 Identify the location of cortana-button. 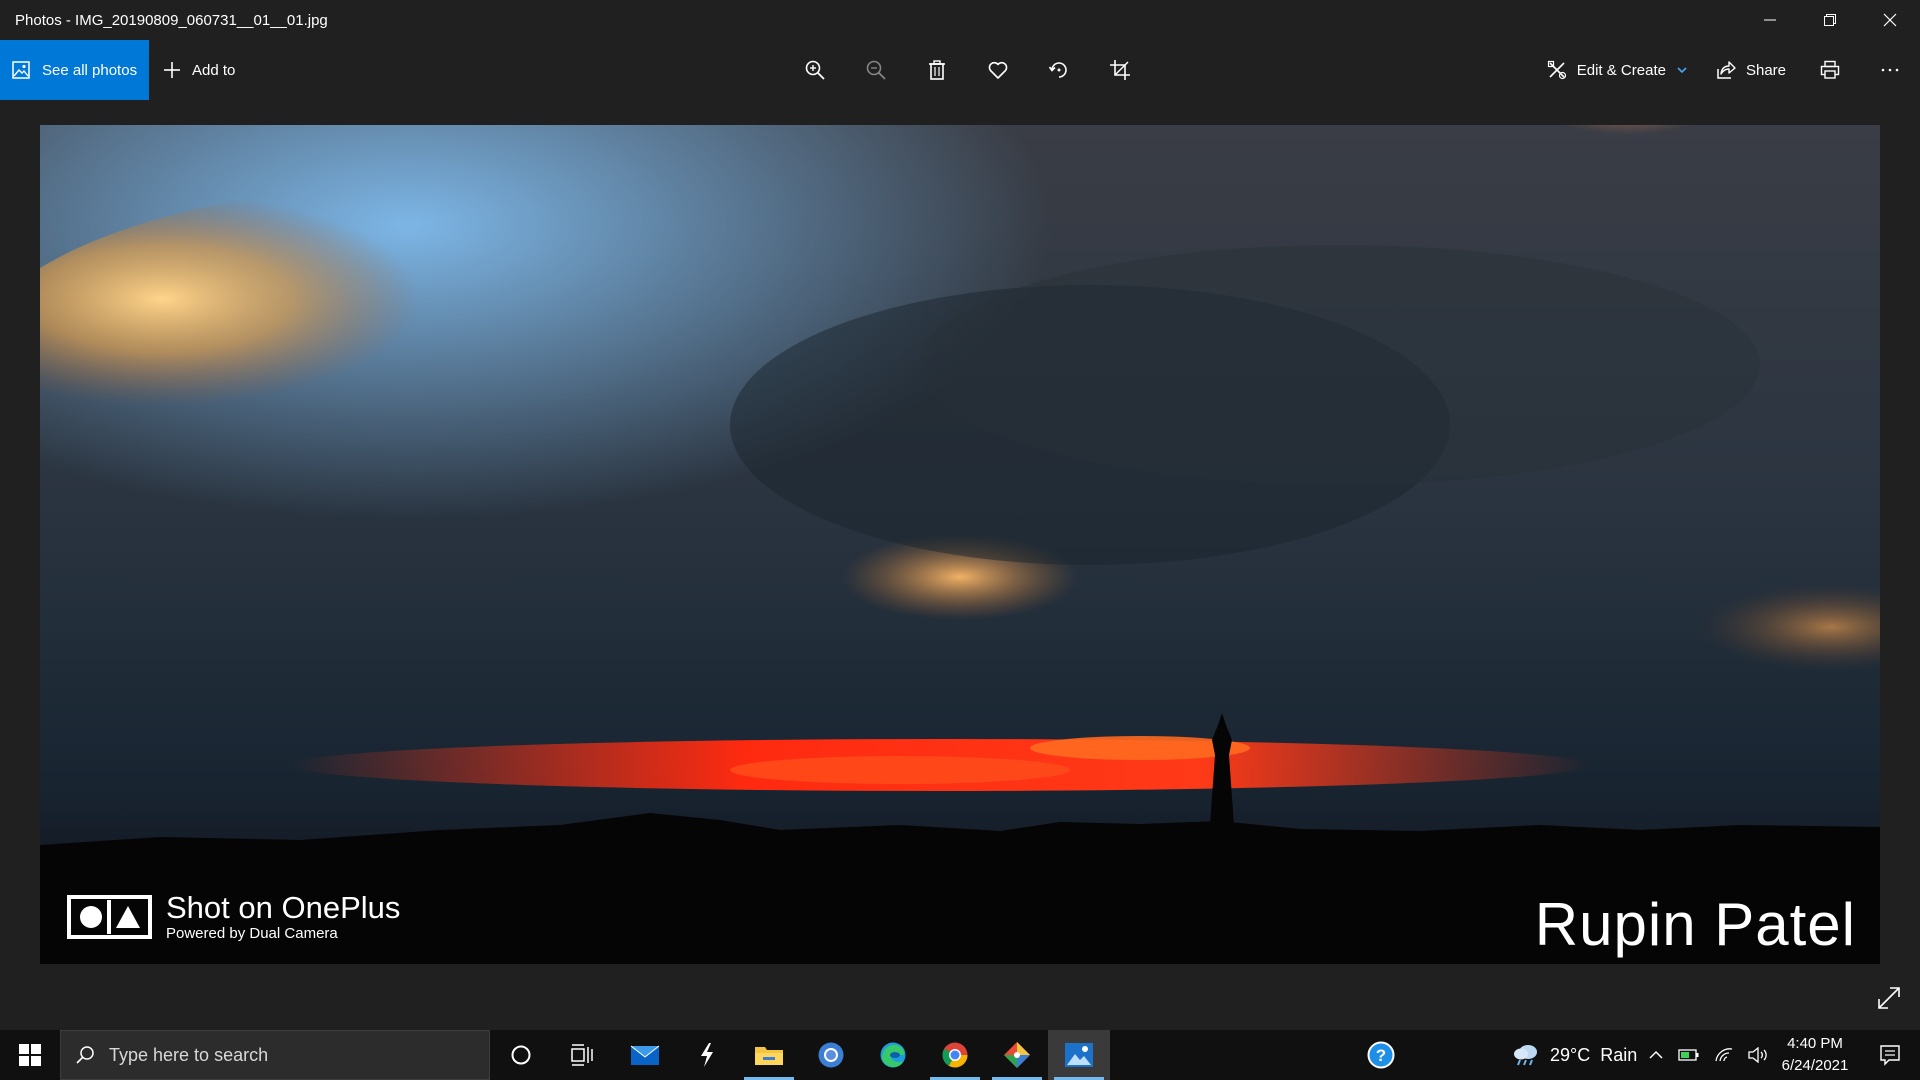
(521, 1055).